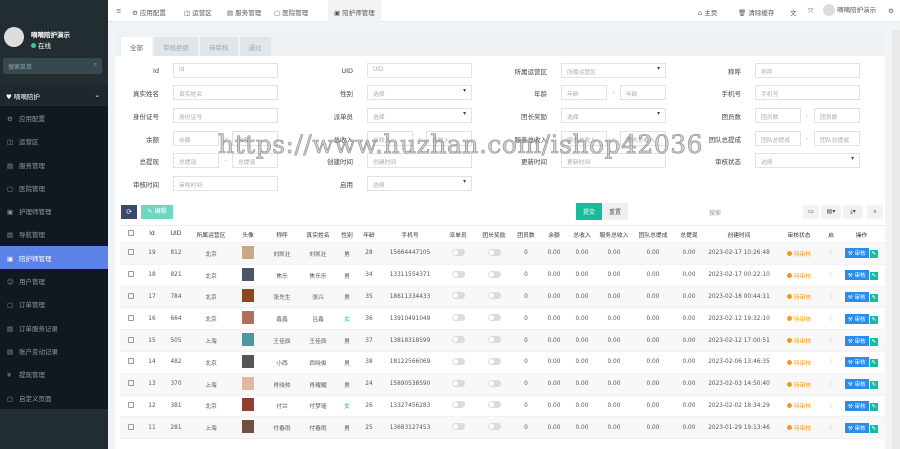 The image size is (900, 449). What do you see at coordinates (853, 212) in the screenshot?
I see `export-icon: ⤓▾` at bounding box center [853, 212].